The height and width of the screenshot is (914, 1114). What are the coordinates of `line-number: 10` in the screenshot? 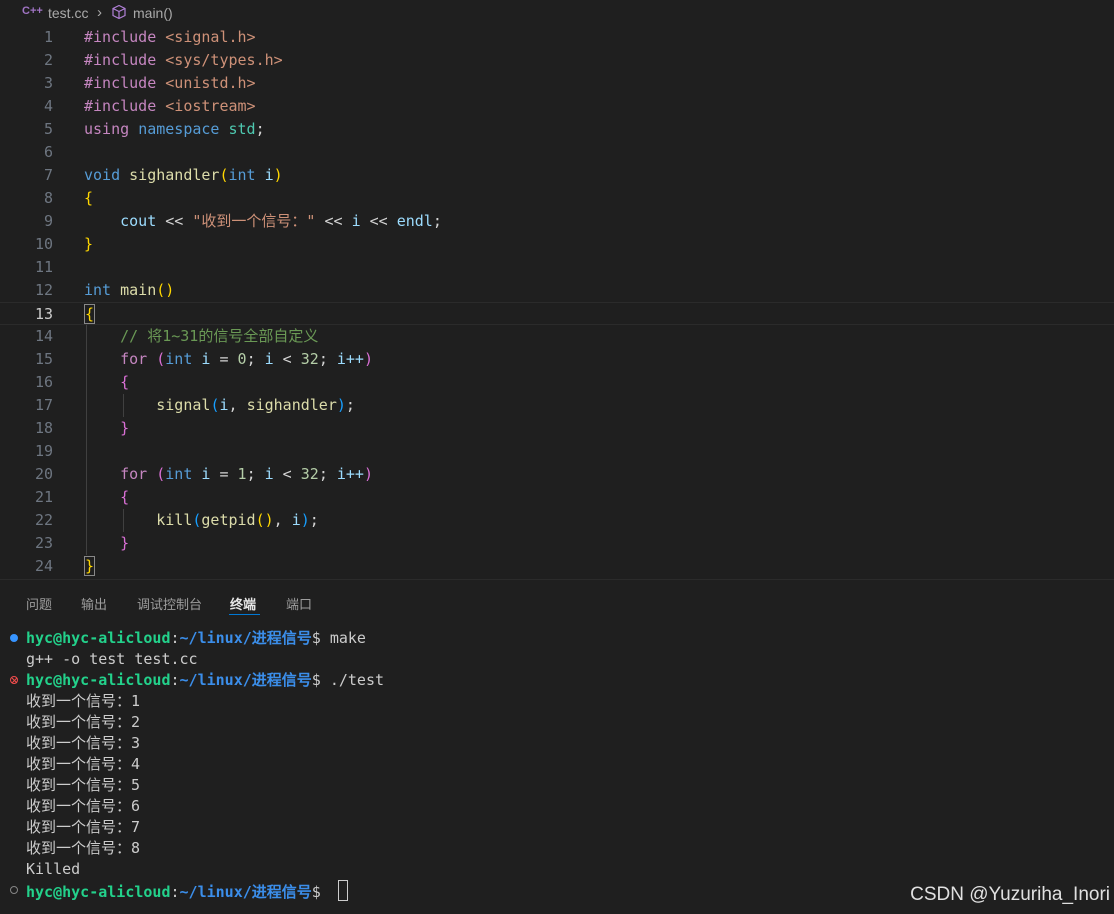 It's located at (43, 244).